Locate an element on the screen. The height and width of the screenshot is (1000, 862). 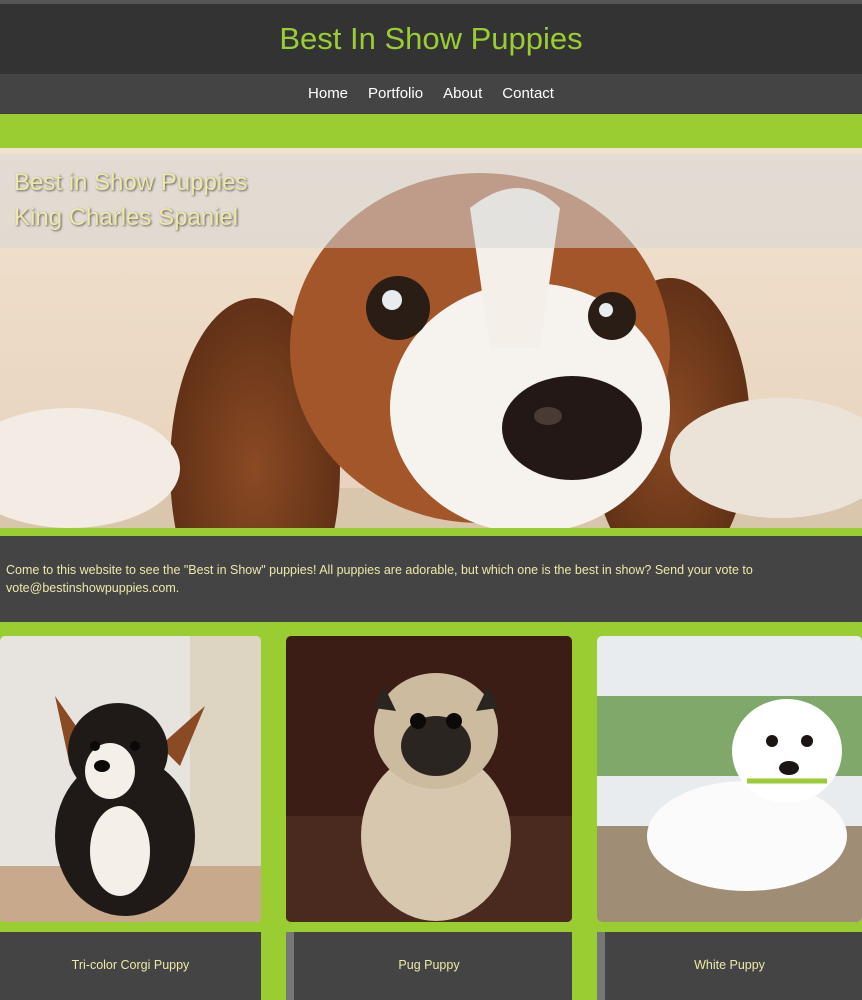
nav-link-home: Home is located at coordinates (328, 93).